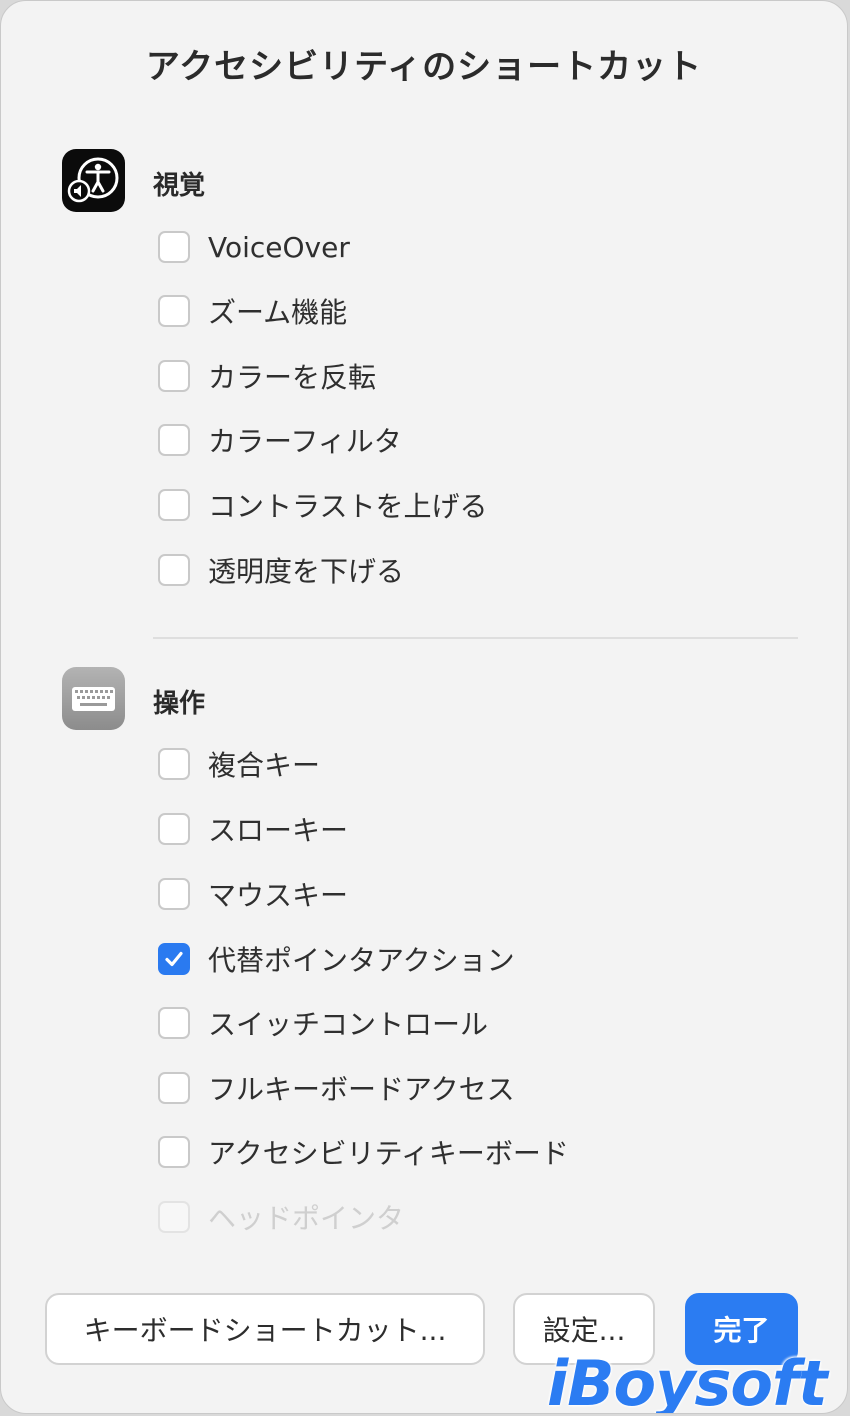 The image size is (850, 1416). I want to click on head-pointer-checkbox, so click(174, 1217).